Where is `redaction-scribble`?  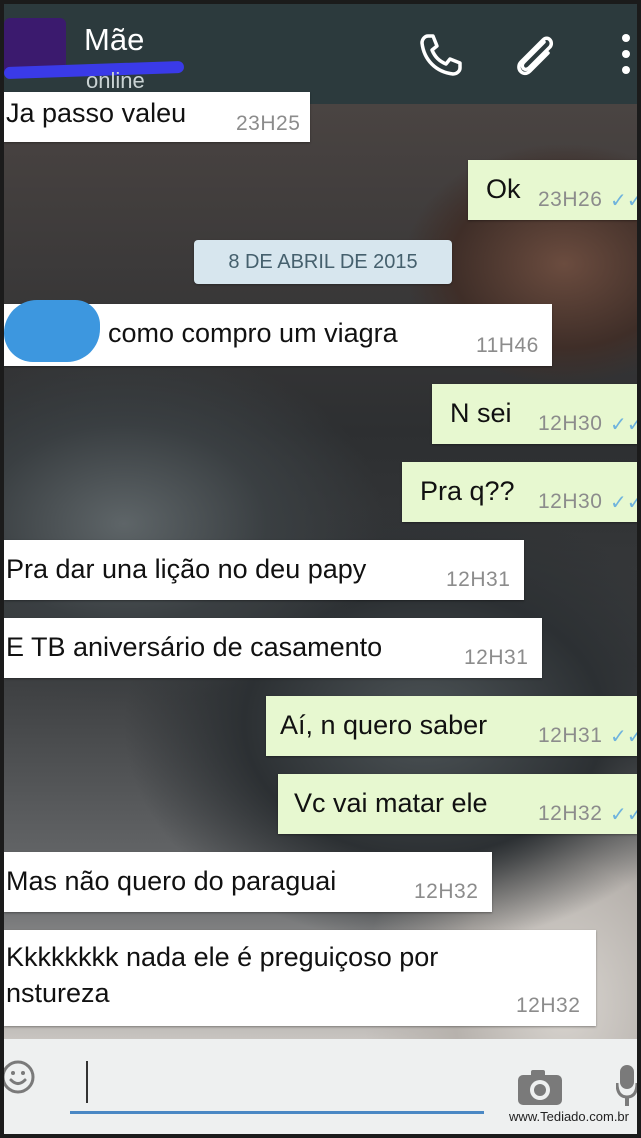 redaction-scribble is located at coordinates (52, 331).